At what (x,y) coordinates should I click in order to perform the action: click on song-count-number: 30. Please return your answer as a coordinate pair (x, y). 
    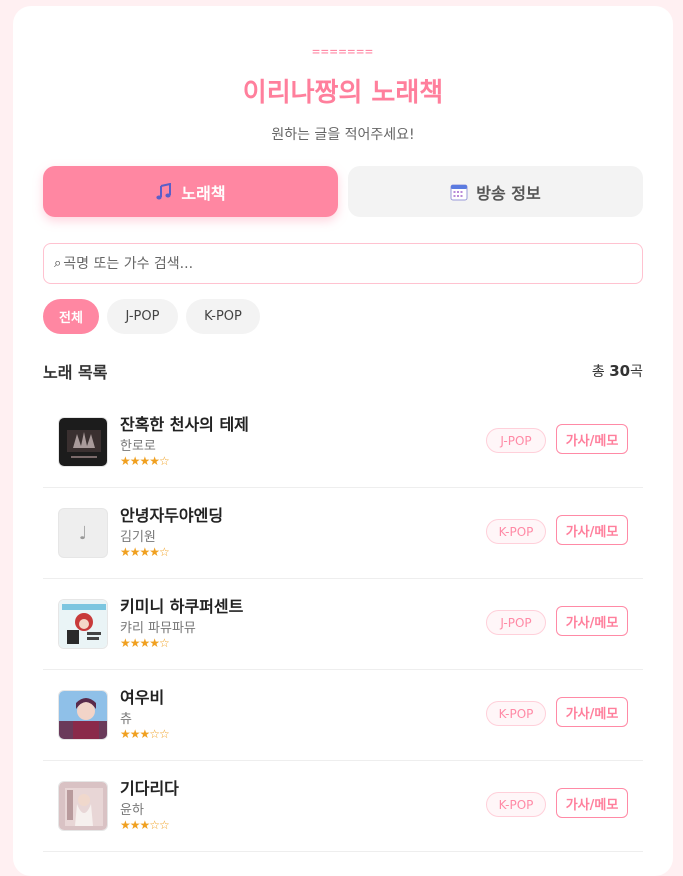
    Looking at the image, I should click on (620, 371).